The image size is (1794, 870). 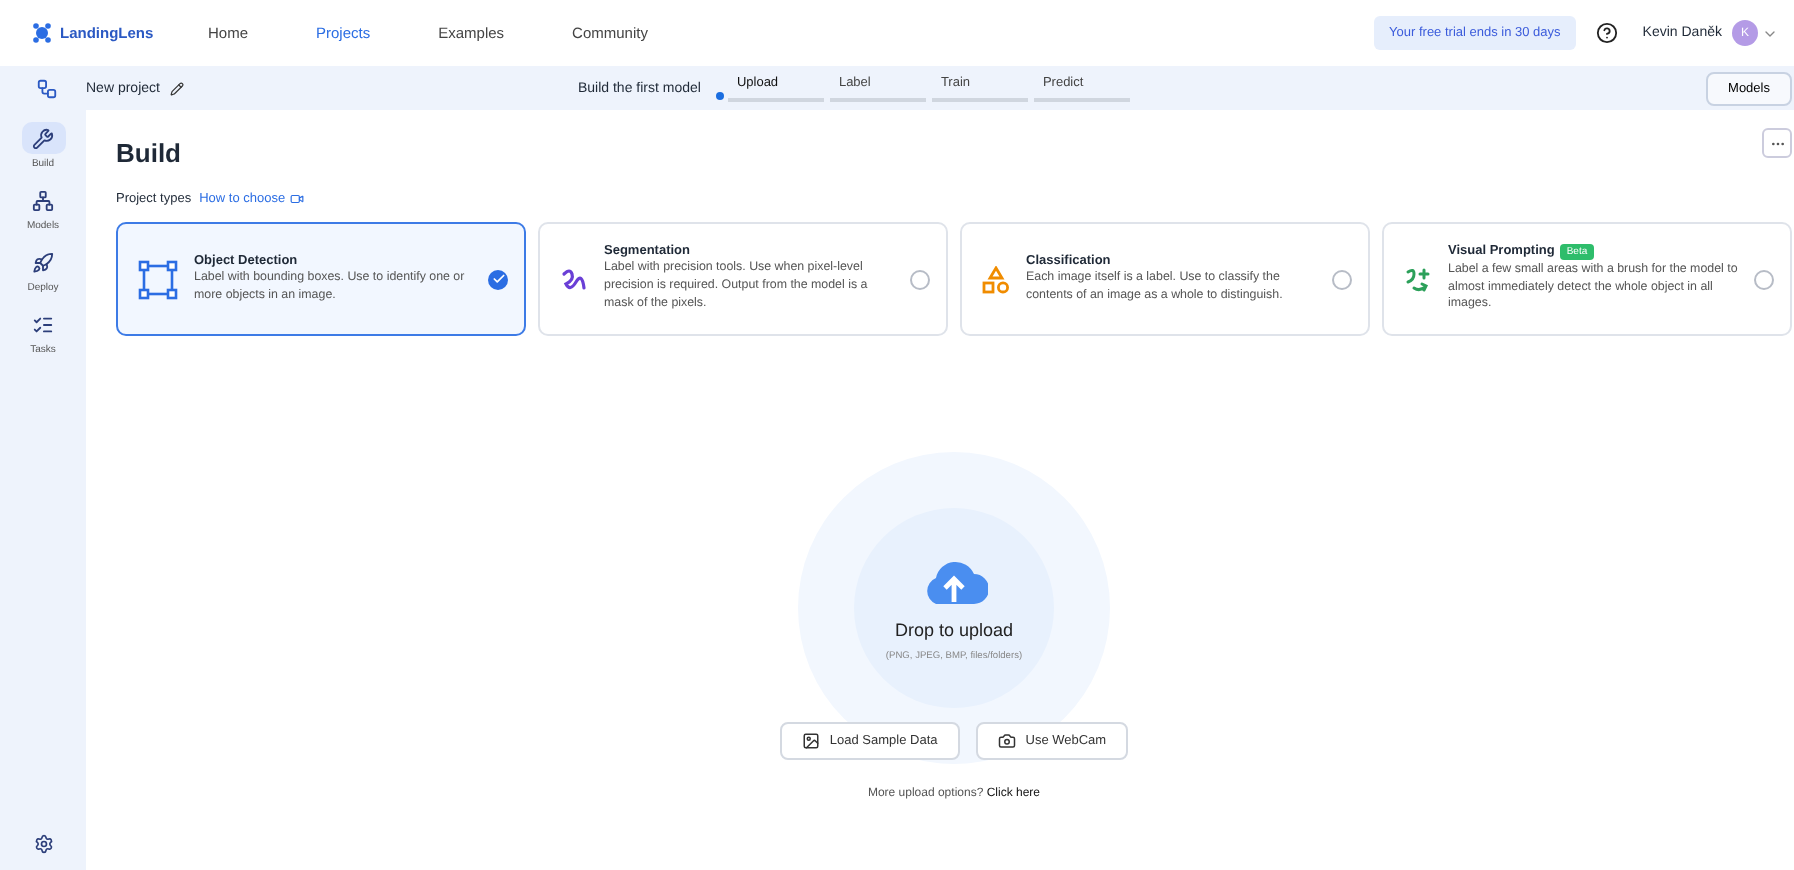 I want to click on shapes-icon, so click(x=996, y=279).